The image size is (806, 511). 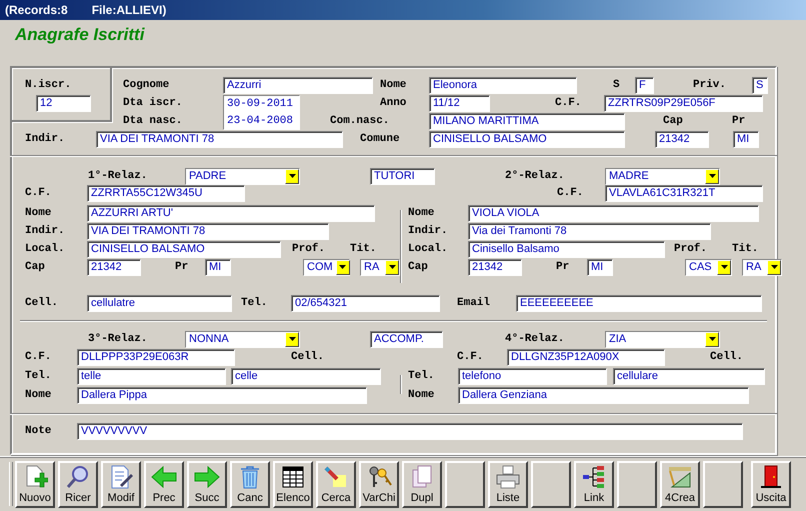 What do you see at coordinates (683, 103) in the screenshot?
I see `text-field: ZZRTRS09P29E056F` at bounding box center [683, 103].